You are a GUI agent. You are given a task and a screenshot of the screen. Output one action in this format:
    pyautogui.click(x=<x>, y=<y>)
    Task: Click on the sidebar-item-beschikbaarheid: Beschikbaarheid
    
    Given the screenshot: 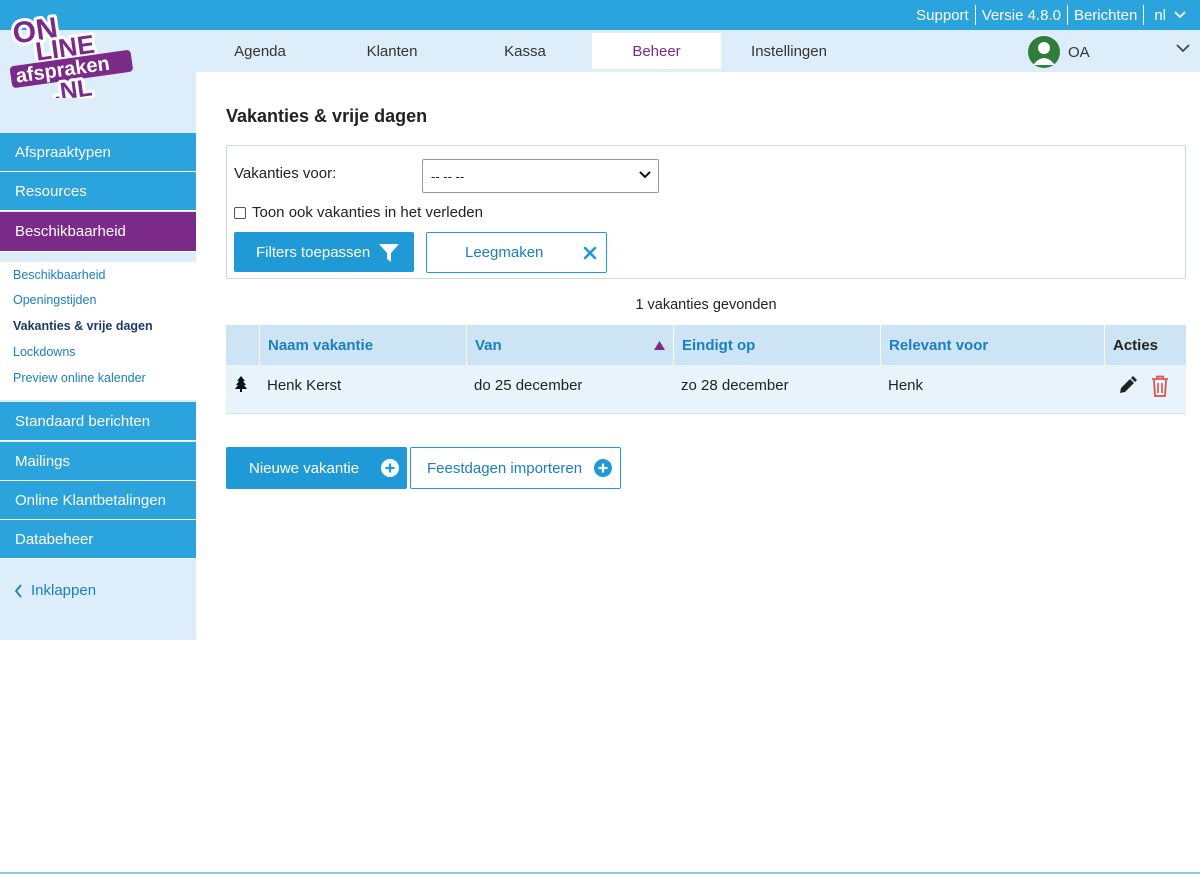 What is the action you would take?
    pyautogui.click(x=98, y=232)
    